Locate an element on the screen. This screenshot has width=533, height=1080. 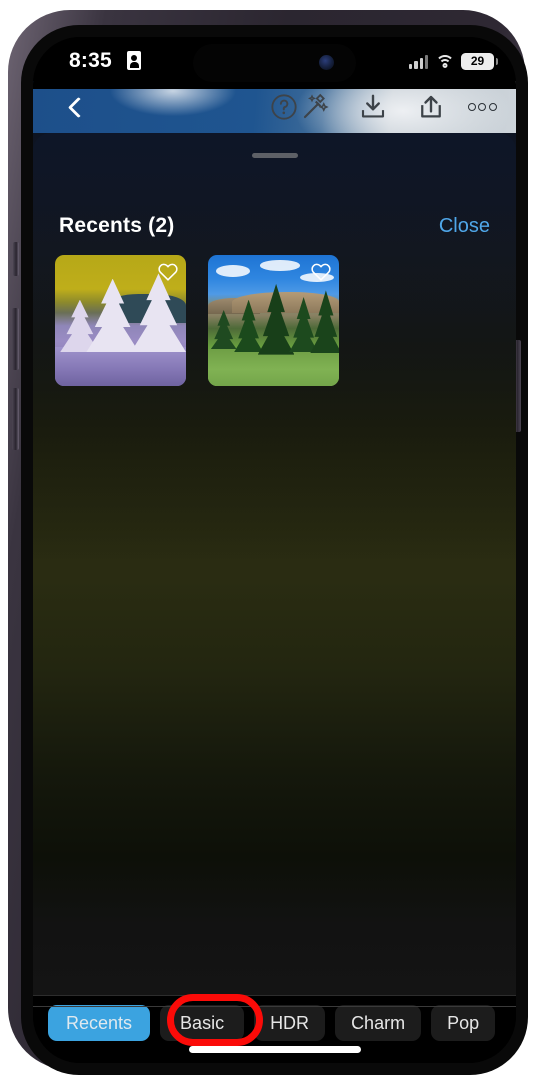
mute-switch is located at coordinates (16, 259).